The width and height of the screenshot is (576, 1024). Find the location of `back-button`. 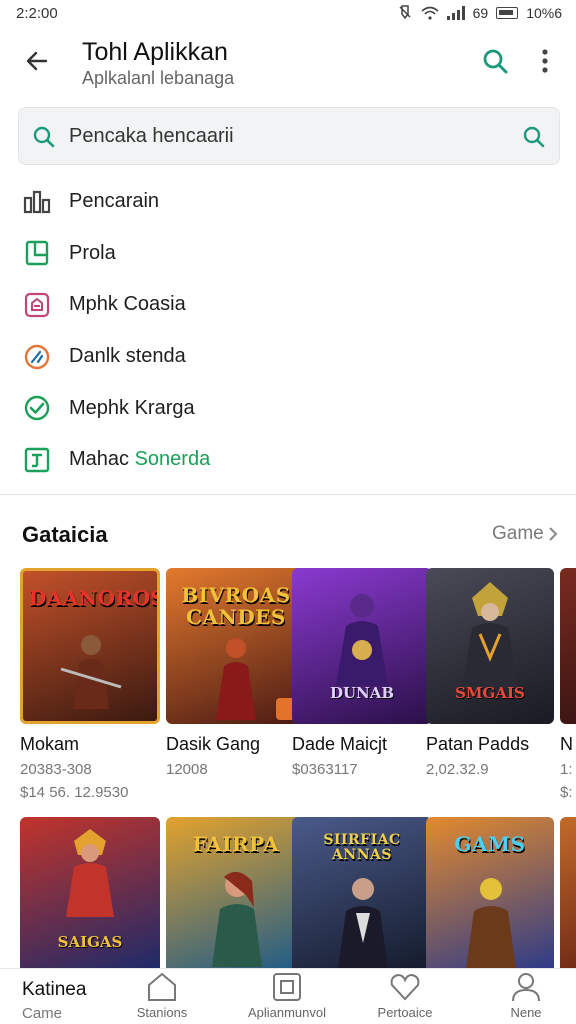

back-button is located at coordinates (37, 61).